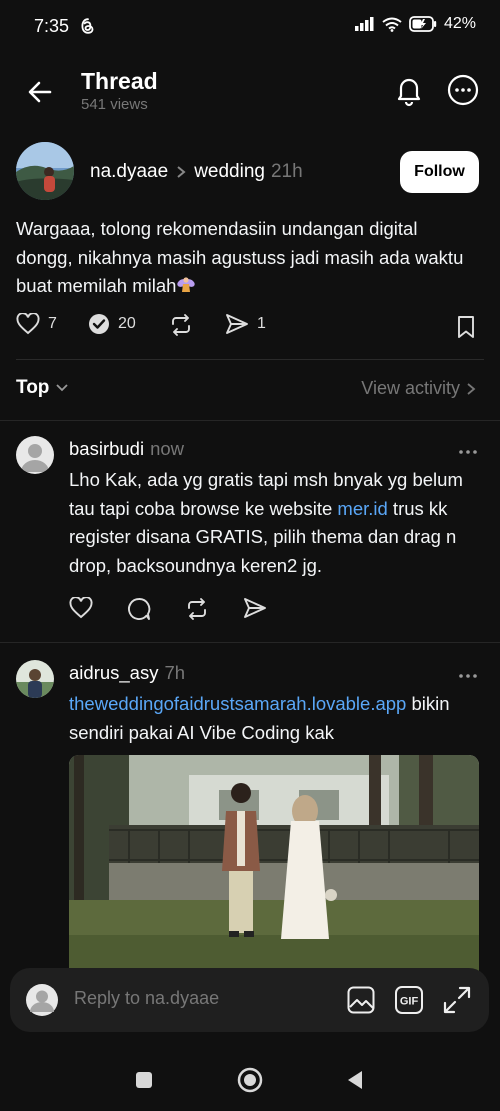 This screenshot has width=500, height=1111. I want to click on sort-row: Top View activity, so click(250, 389).